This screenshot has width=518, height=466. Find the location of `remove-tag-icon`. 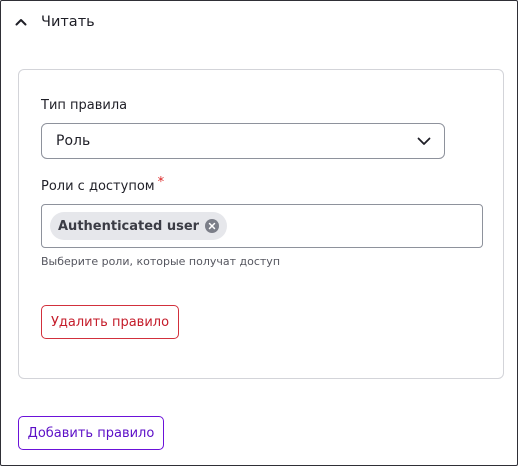

remove-tag-icon is located at coordinates (212, 226).